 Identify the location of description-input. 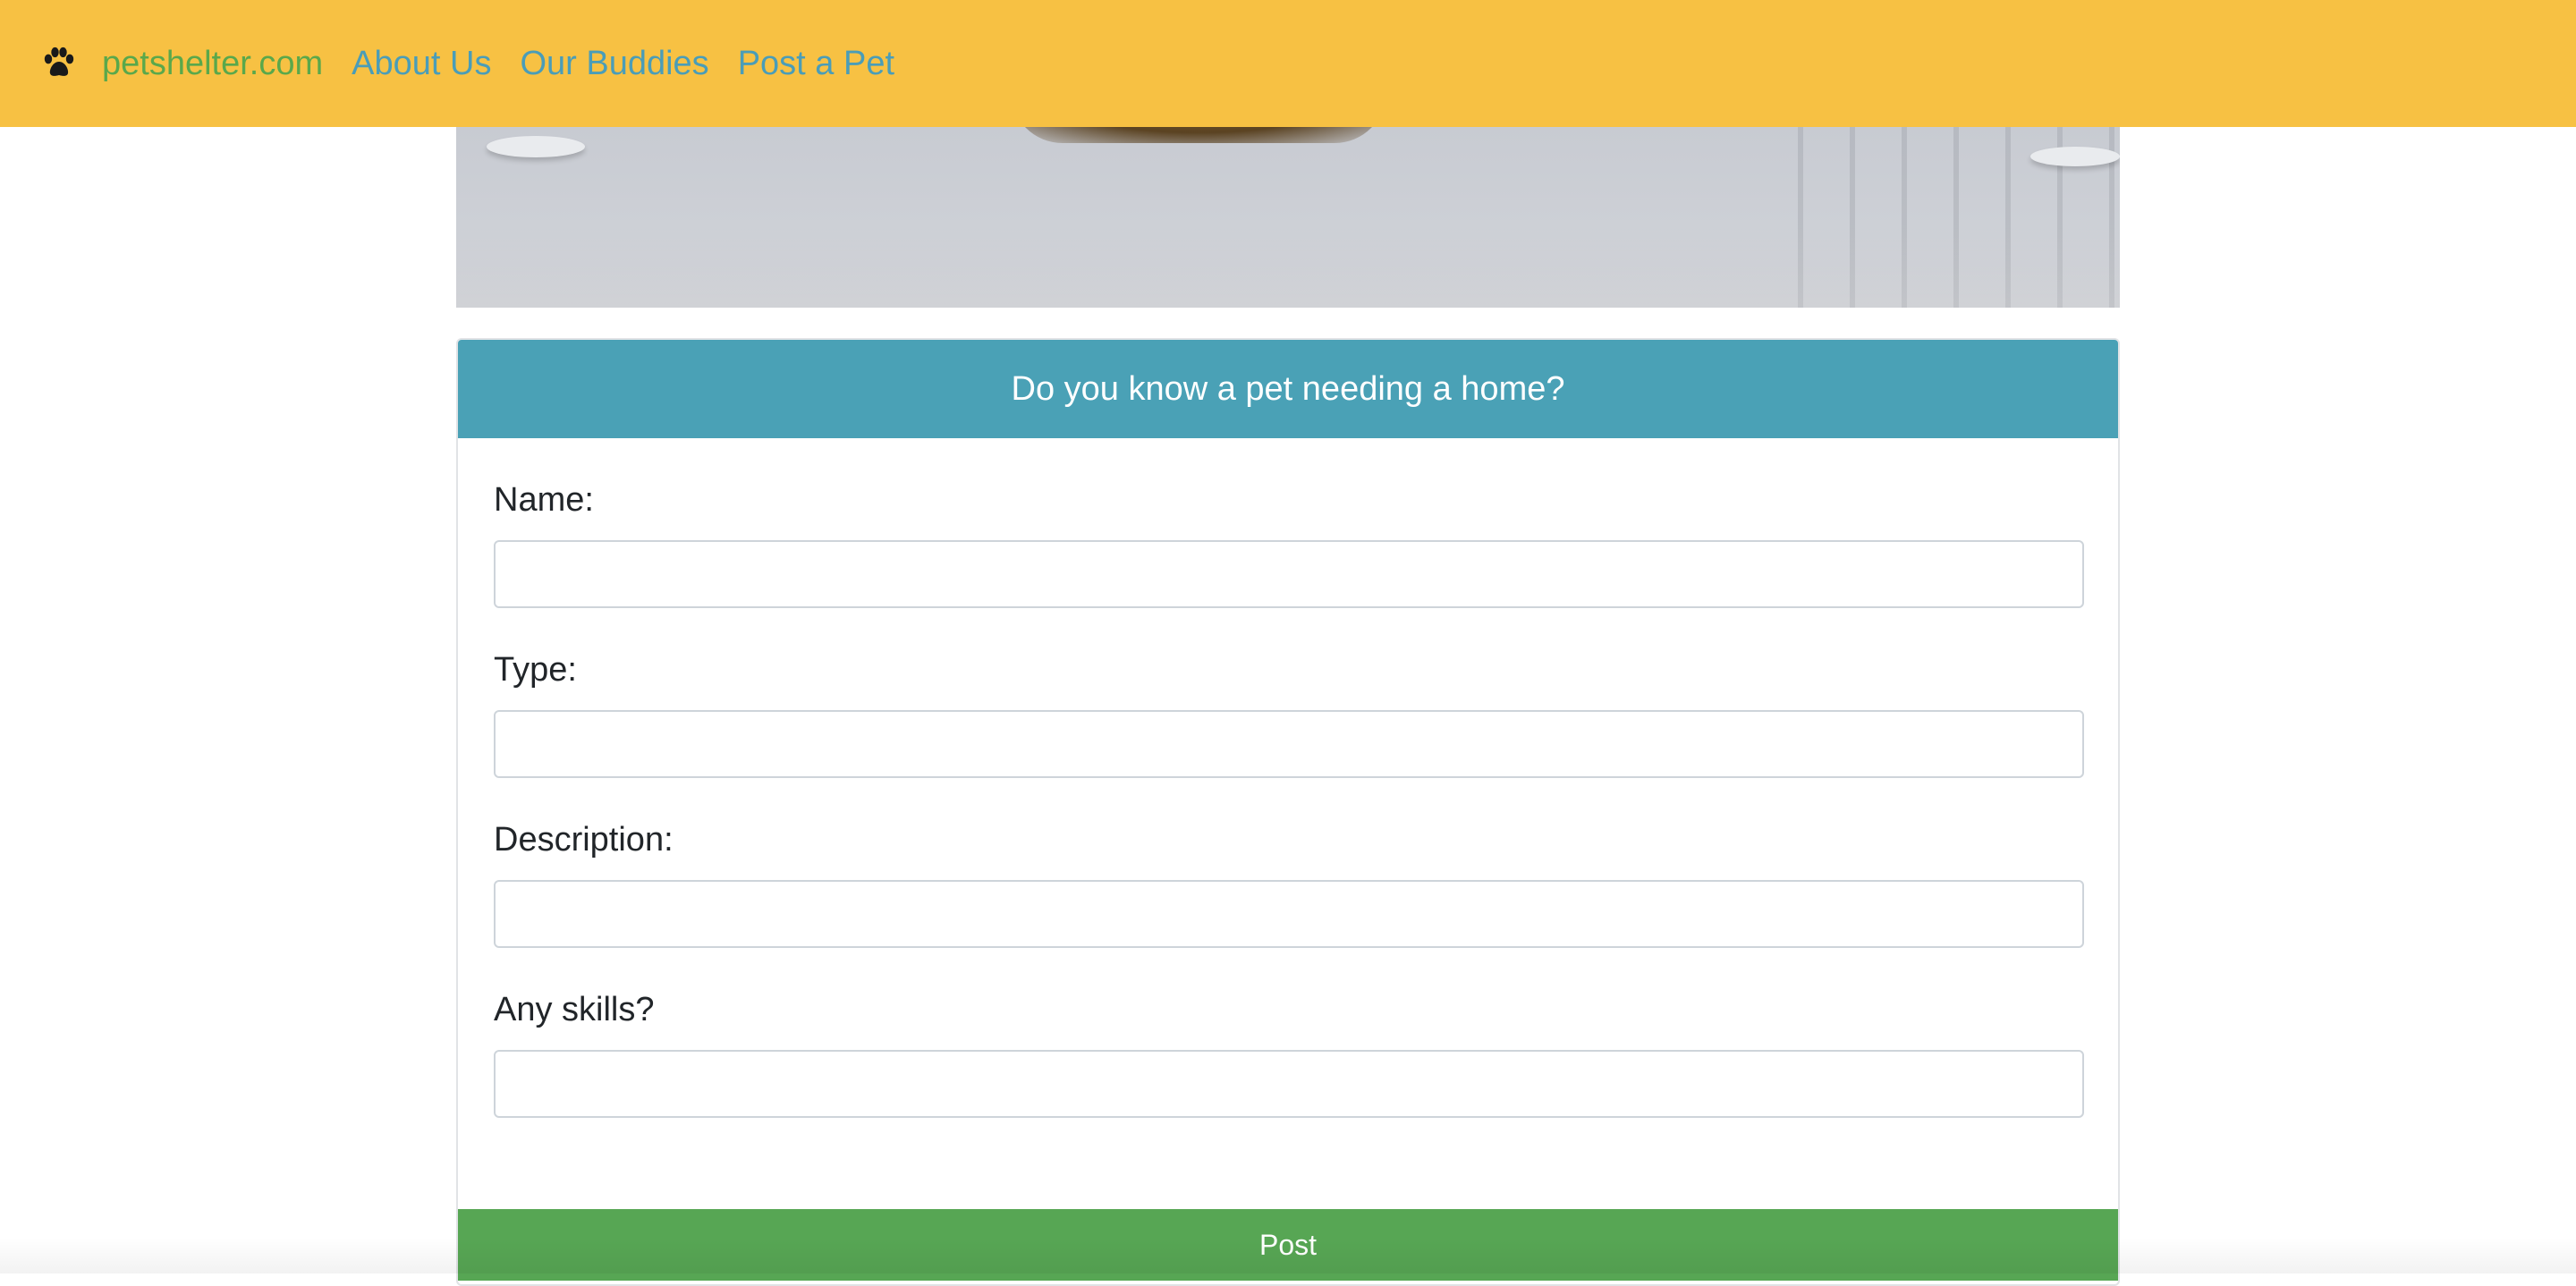
(1289, 914).